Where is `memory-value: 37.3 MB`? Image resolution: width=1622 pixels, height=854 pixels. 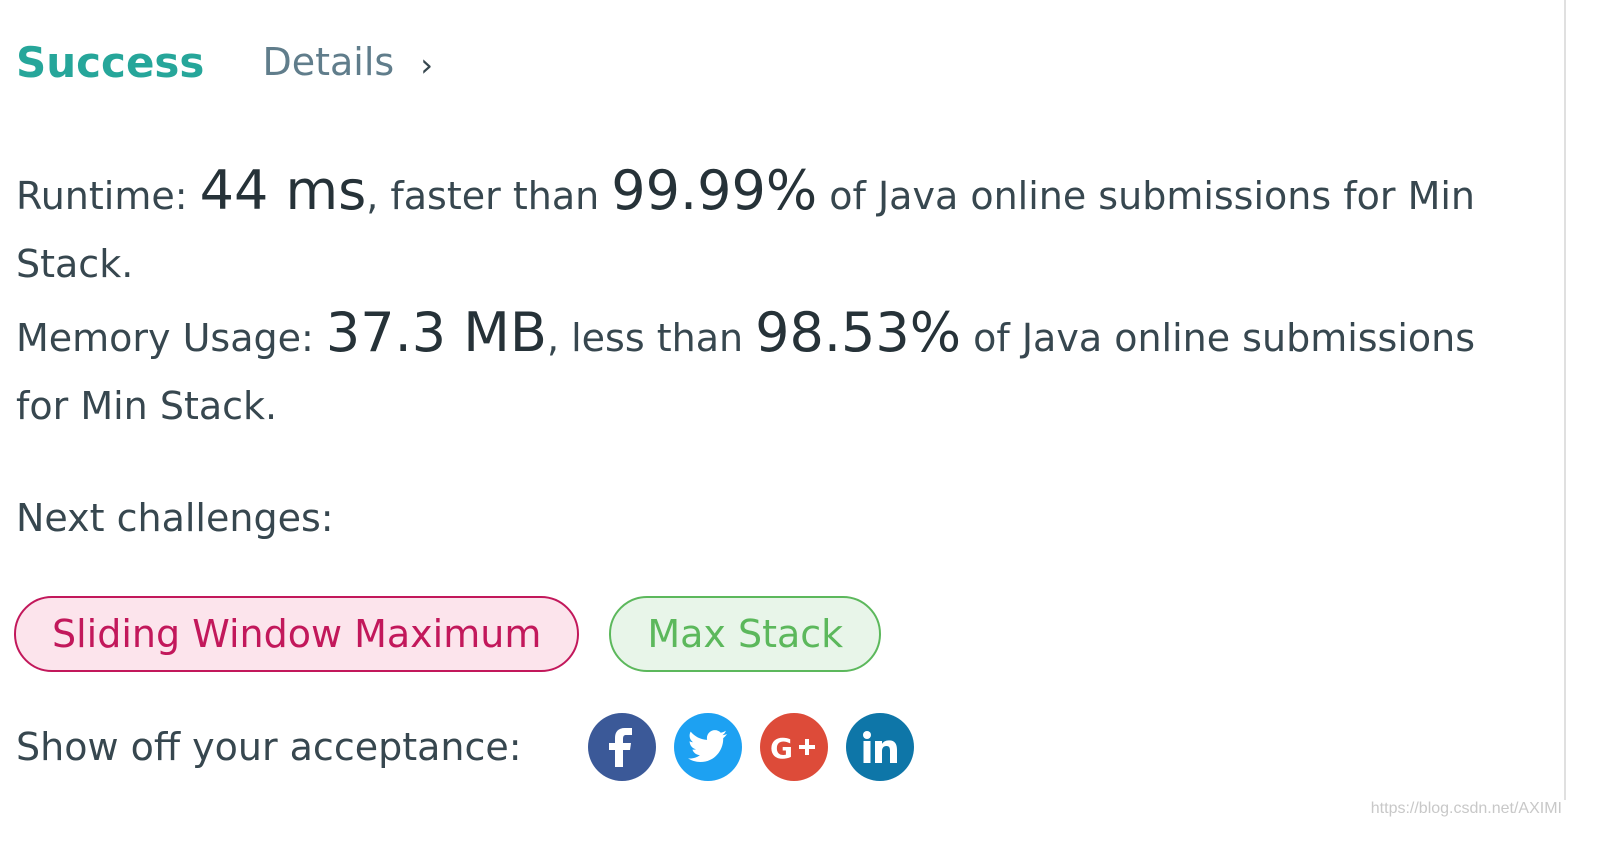
memory-value: 37.3 MB is located at coordinates (436, 332).